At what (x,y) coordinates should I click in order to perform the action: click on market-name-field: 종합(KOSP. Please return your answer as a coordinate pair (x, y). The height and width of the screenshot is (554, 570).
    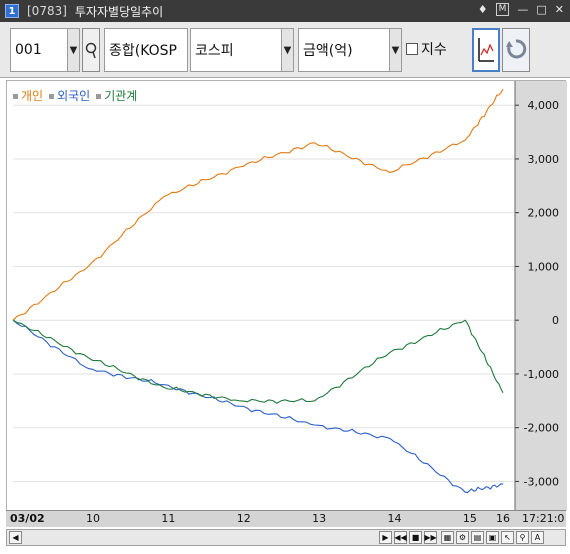
    Looking at the image, I should click on (146, 50).